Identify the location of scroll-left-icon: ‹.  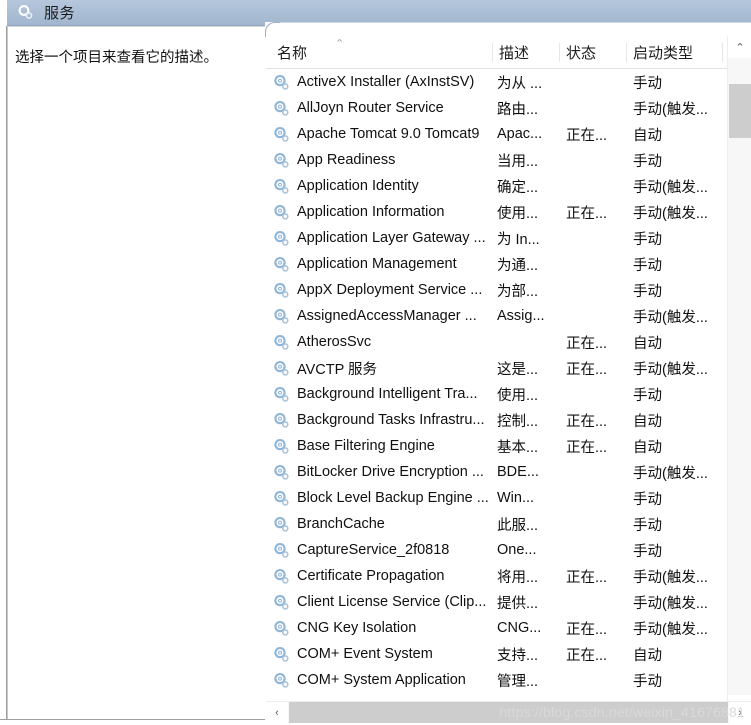
(277, 712).